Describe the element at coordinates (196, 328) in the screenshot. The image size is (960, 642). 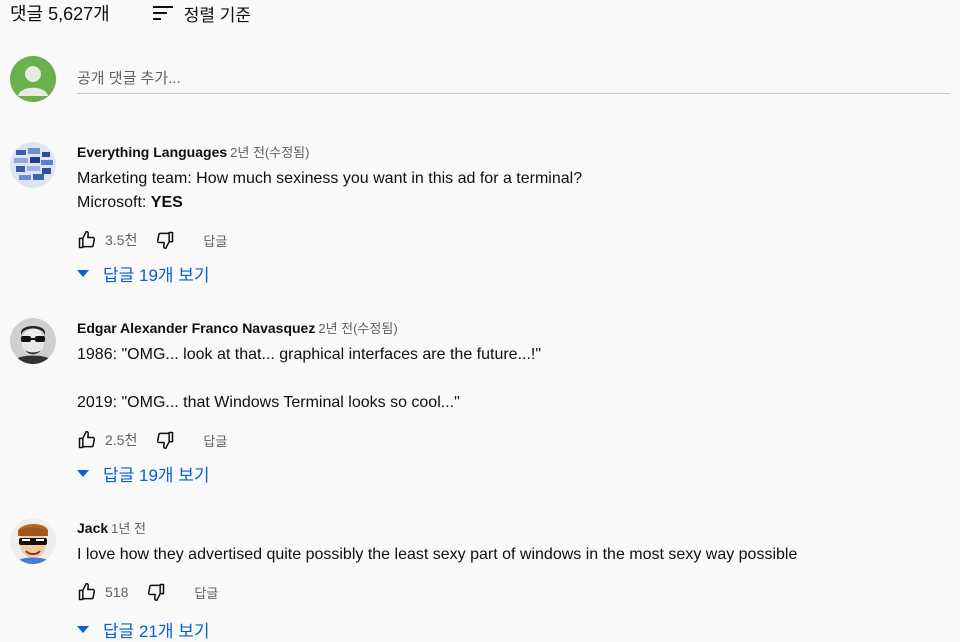
I see `comment-author: Edgar Alexander Franco Navasquez` at that location.